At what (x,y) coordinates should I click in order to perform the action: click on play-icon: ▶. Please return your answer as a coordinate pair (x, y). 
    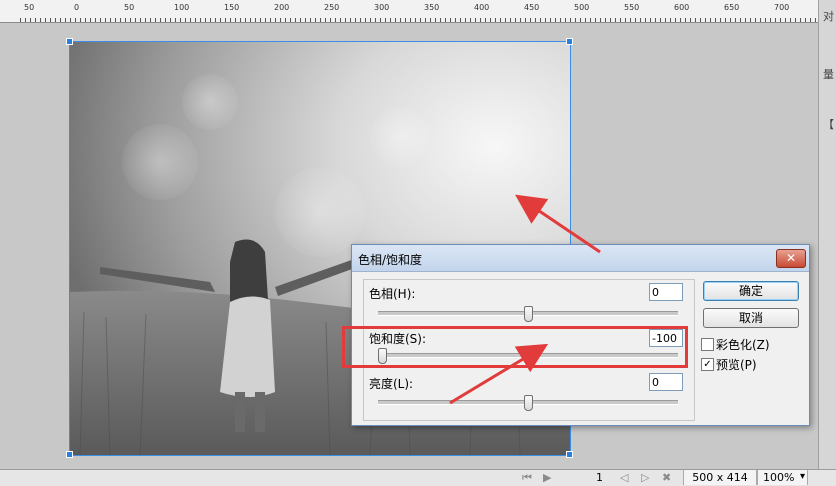
    Looking at the image, I should click on (547, 477).